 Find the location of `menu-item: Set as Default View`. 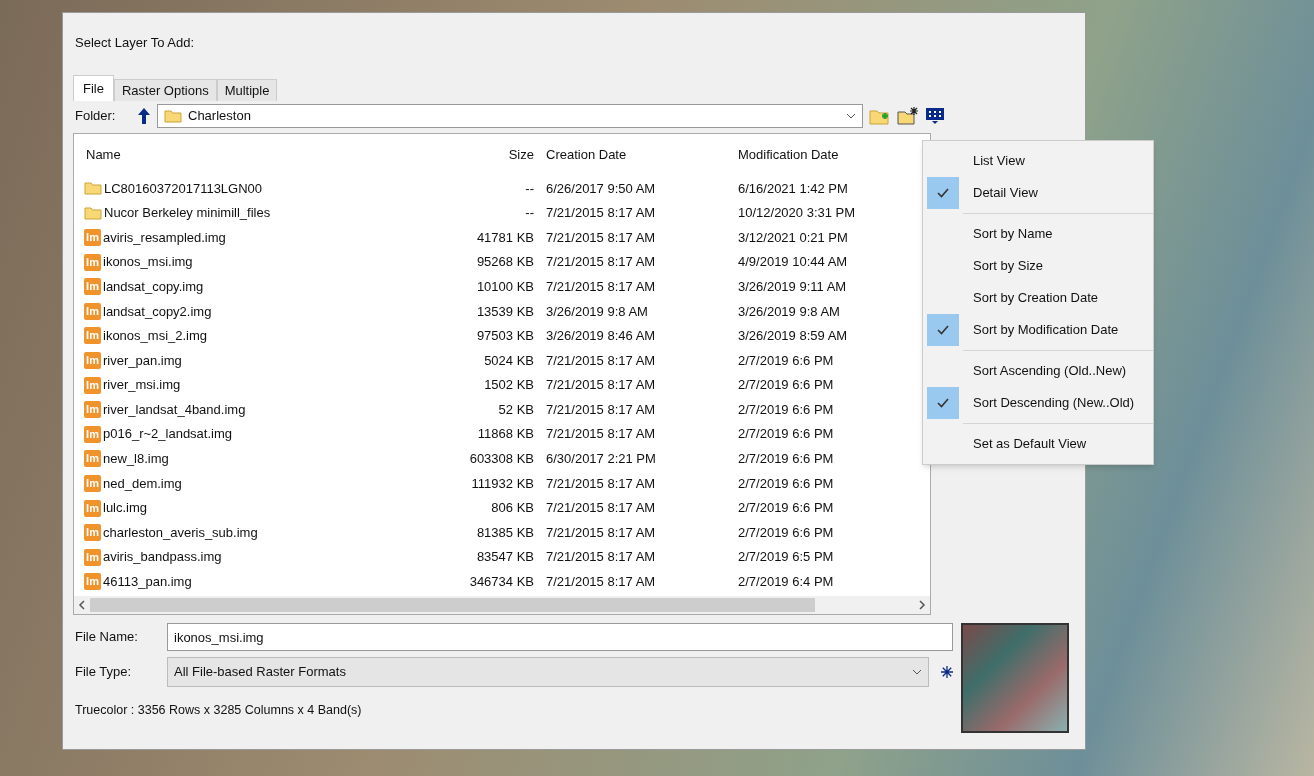

menu-item: Set as Default View is located at coordinates (1038, 444).